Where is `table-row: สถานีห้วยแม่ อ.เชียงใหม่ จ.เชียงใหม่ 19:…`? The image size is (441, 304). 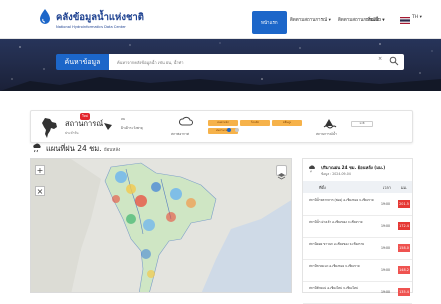 table-row: สถานีห้วยแม่ อ.เชียงใหม่ จ.เชียงใหม่ 19:… is located at coordinates (357, 293).